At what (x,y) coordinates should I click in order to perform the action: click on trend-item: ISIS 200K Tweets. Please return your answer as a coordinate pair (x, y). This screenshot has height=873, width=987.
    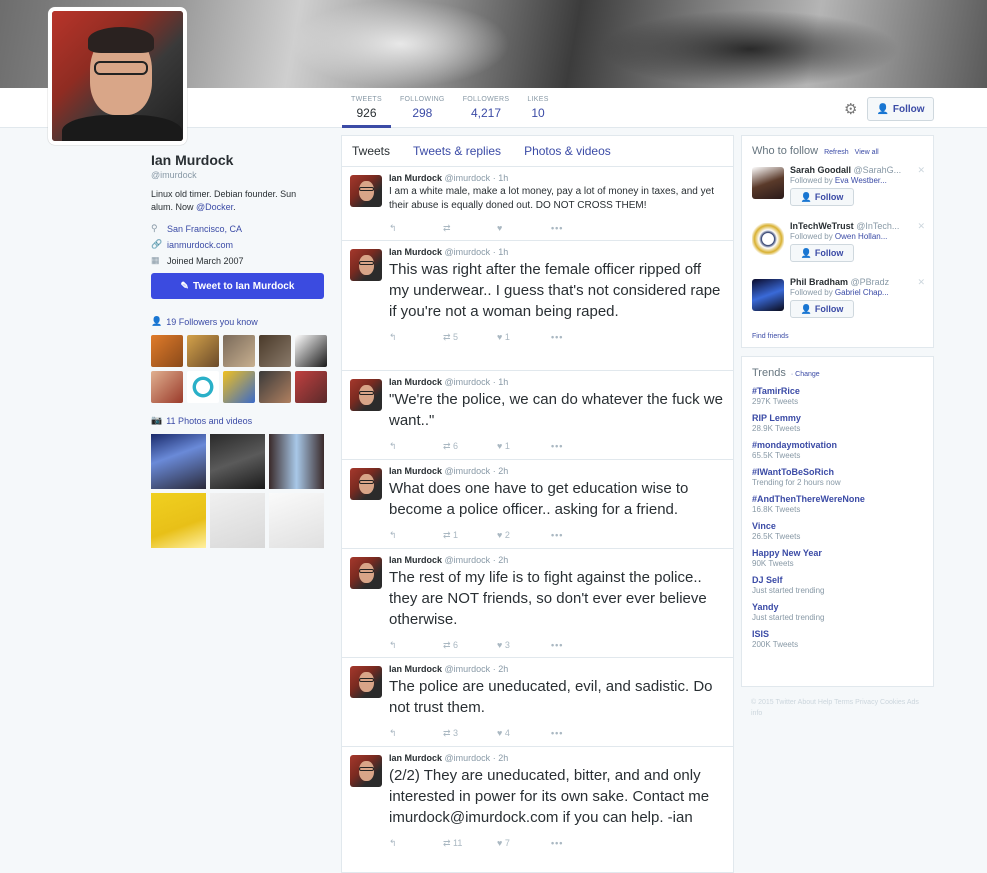
    Looking at the image, I should click on (837, 639).